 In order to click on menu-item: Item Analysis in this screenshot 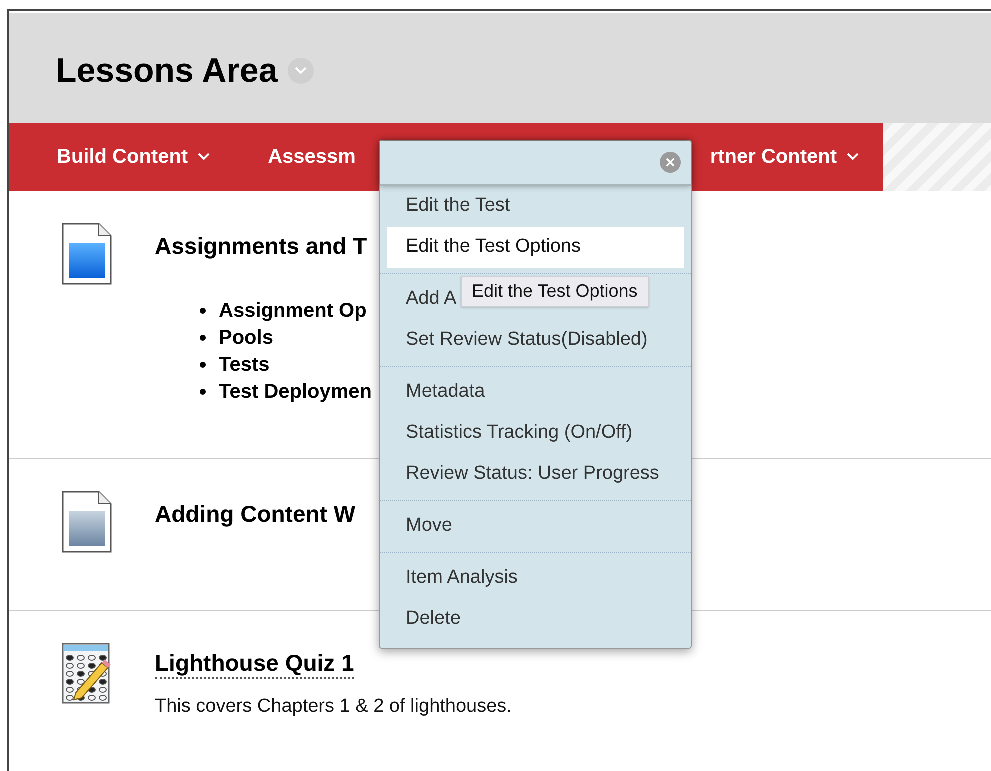, I will do `click(535, 578)`.